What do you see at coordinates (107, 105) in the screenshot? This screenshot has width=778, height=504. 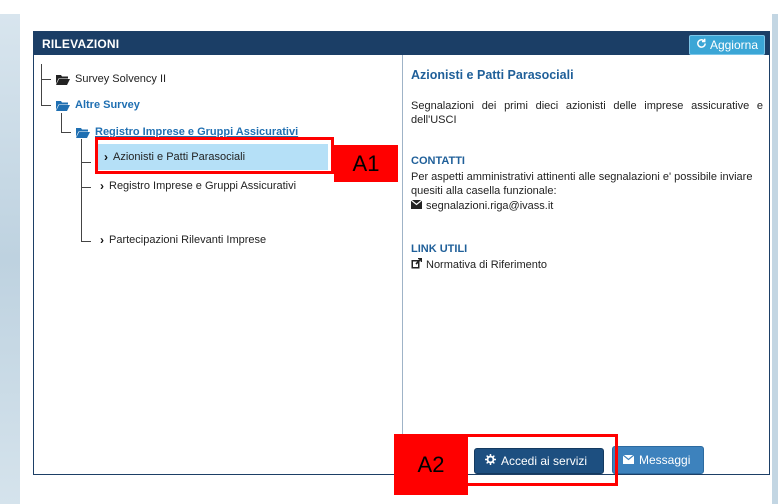 I see `tree-item-label: Altre Survey` at bounding box center [107, 105].